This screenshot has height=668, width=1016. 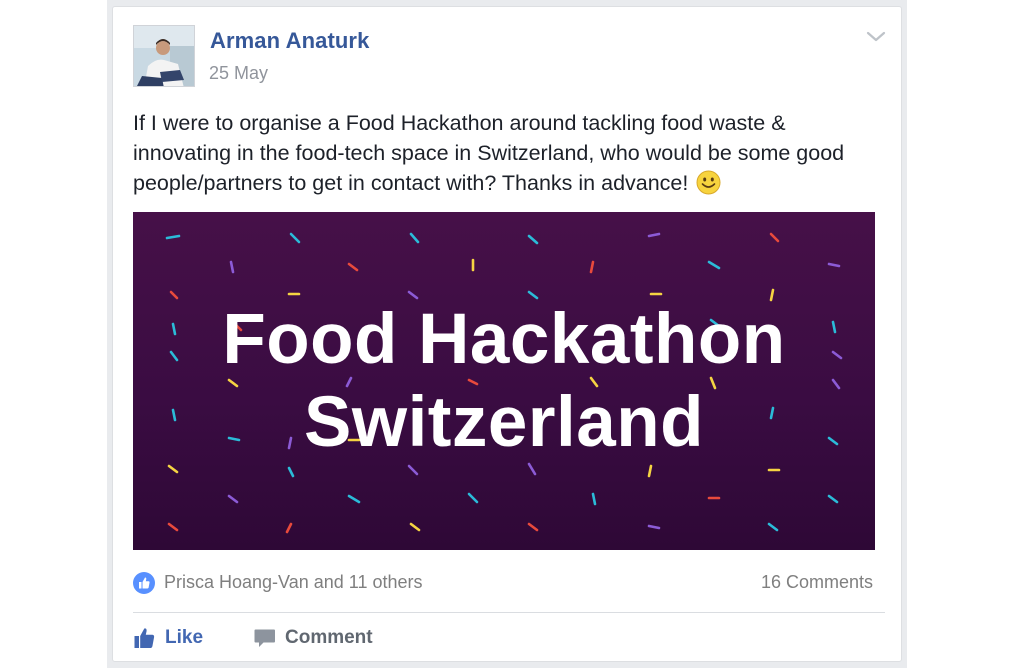 I want to click on comments-count-link: 16 Comments, so click(x=817, y=582).